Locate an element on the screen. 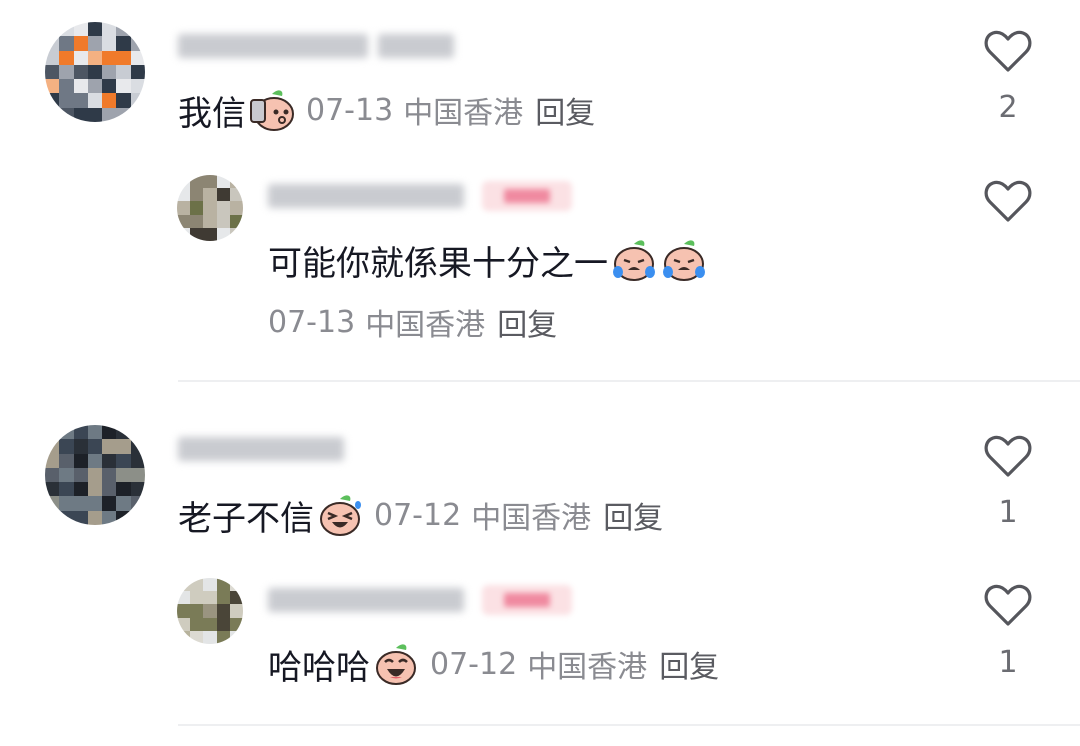 The height and width of the screenshot is (746, 1080). comment-line: 老子不信 07-12 中国香港 回复 is located at coordinates (420, 515).